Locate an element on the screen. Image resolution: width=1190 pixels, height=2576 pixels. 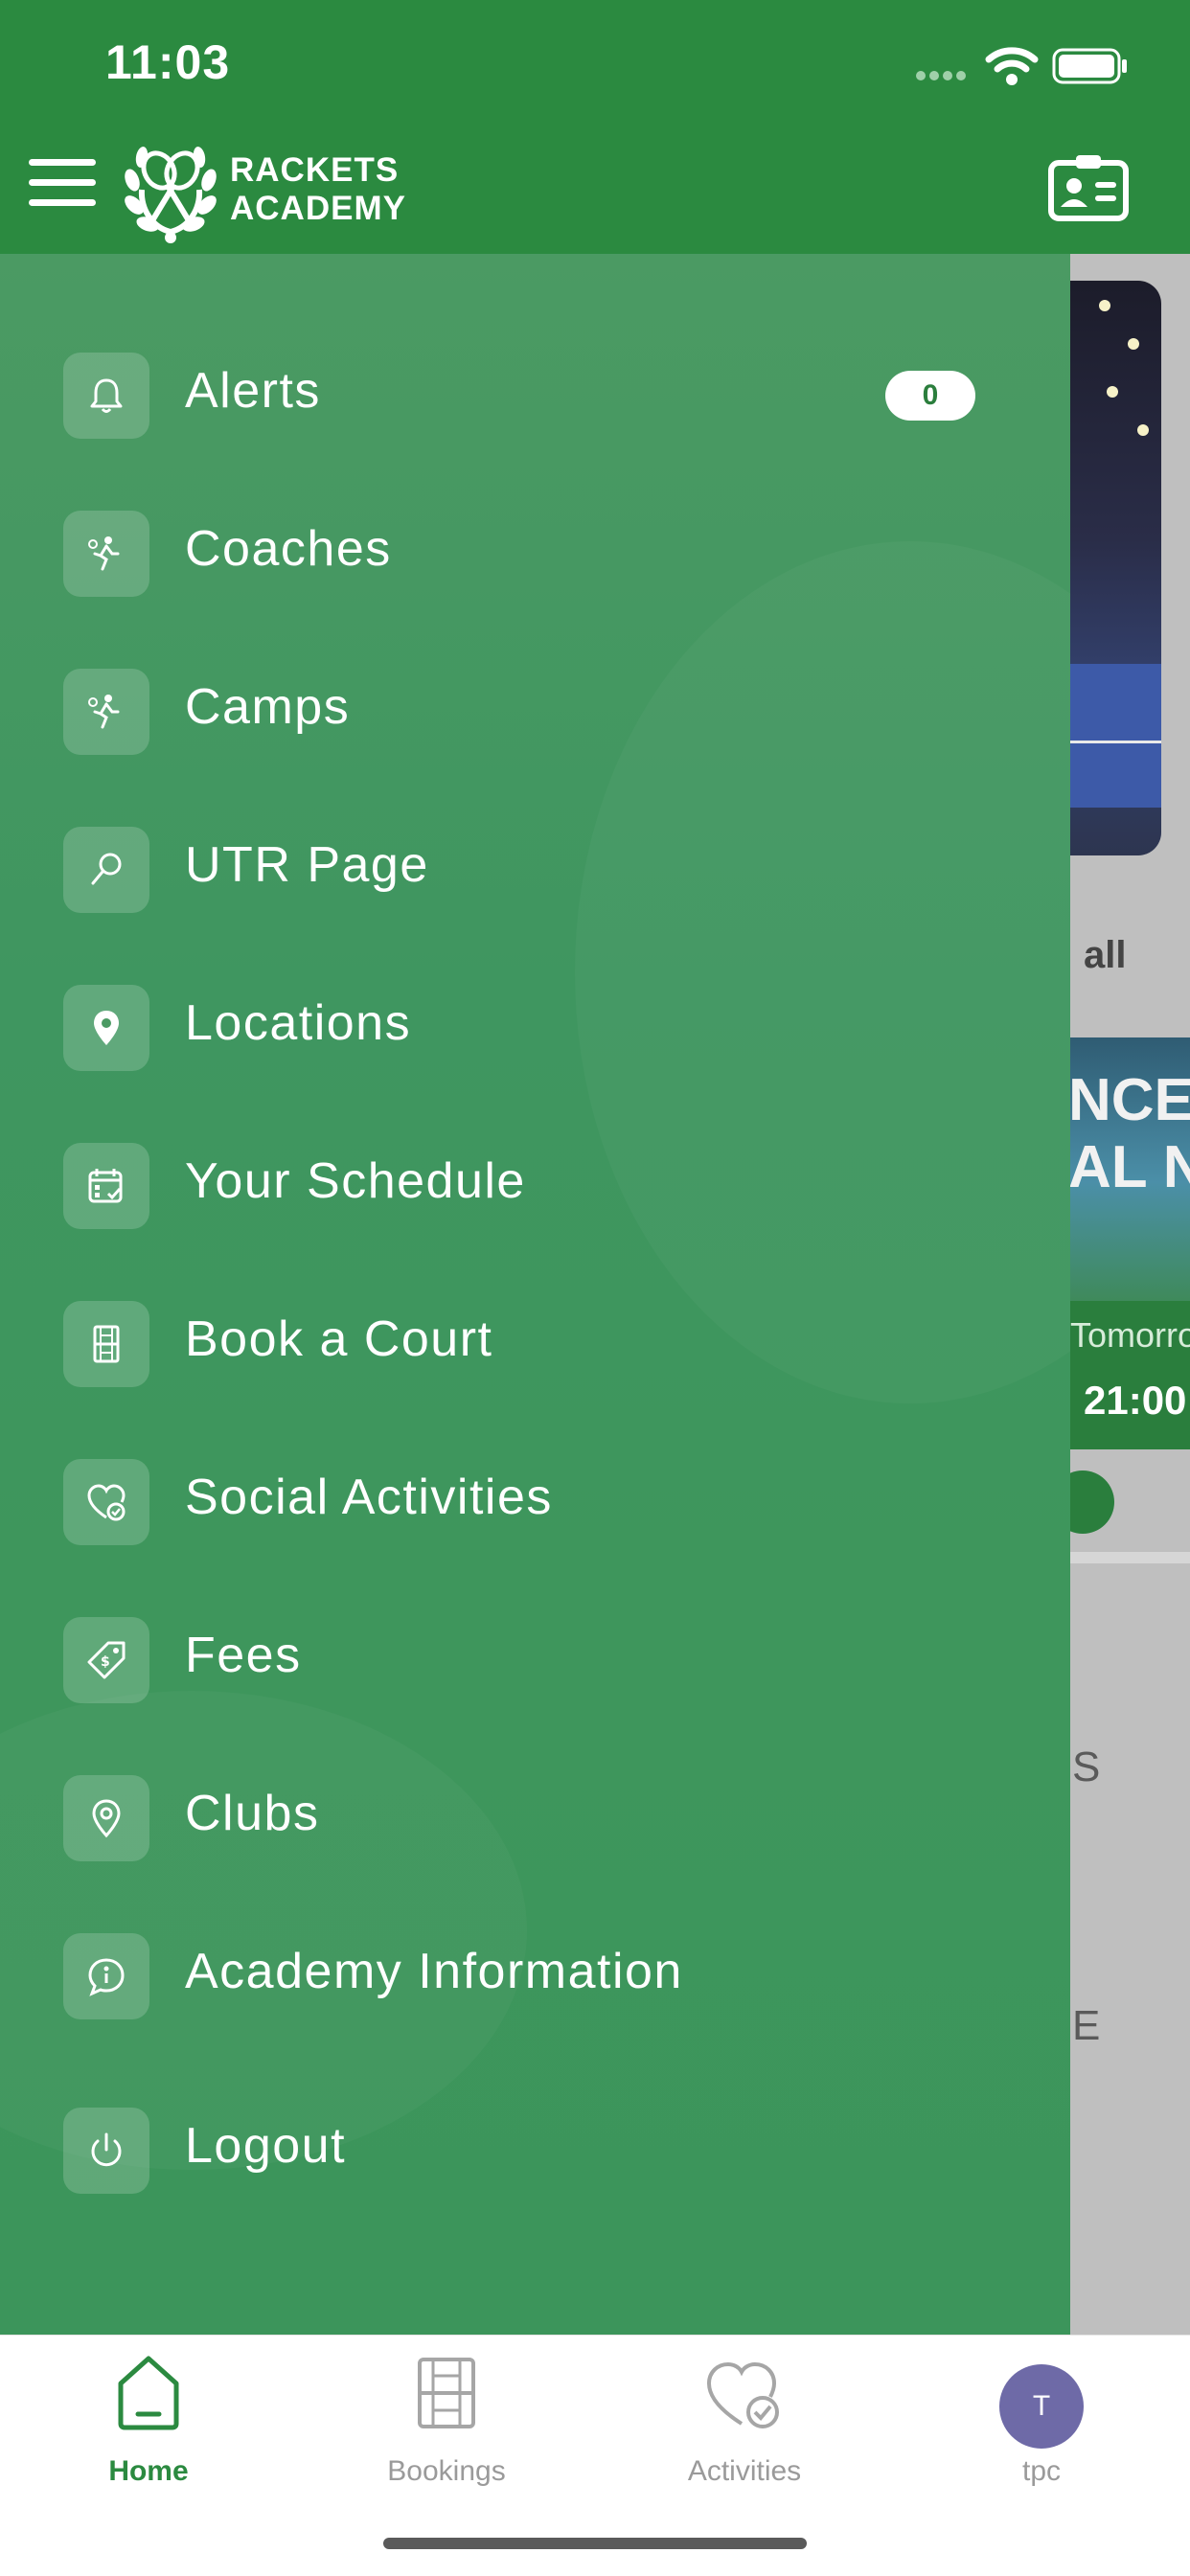
menu-item-utr-page: UTR Page is located at coordinates (535, 870).